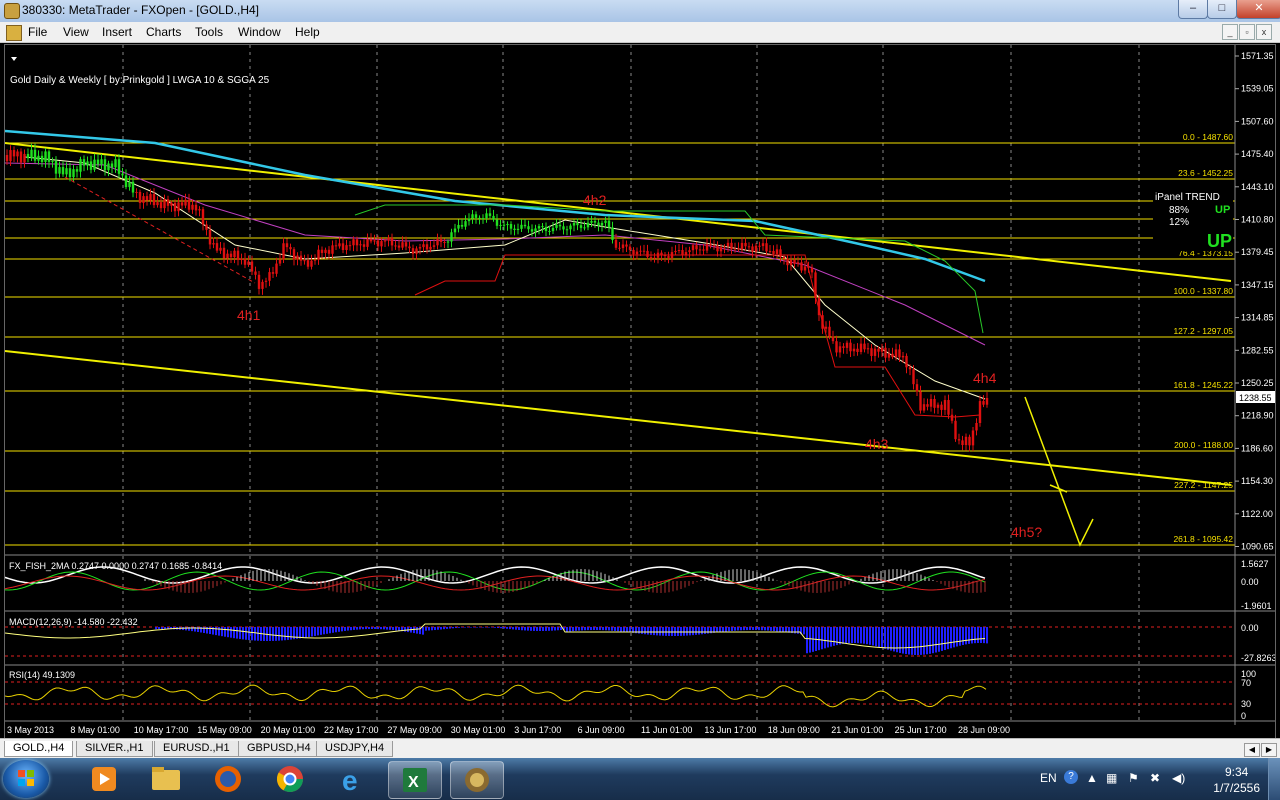 The height and width of the screenshot is (800, 1280). What do you see at coordinates (1230, 32) in the screenshot?
I see `mdi-minimize-button: _` at bounding box center [1230, 32].